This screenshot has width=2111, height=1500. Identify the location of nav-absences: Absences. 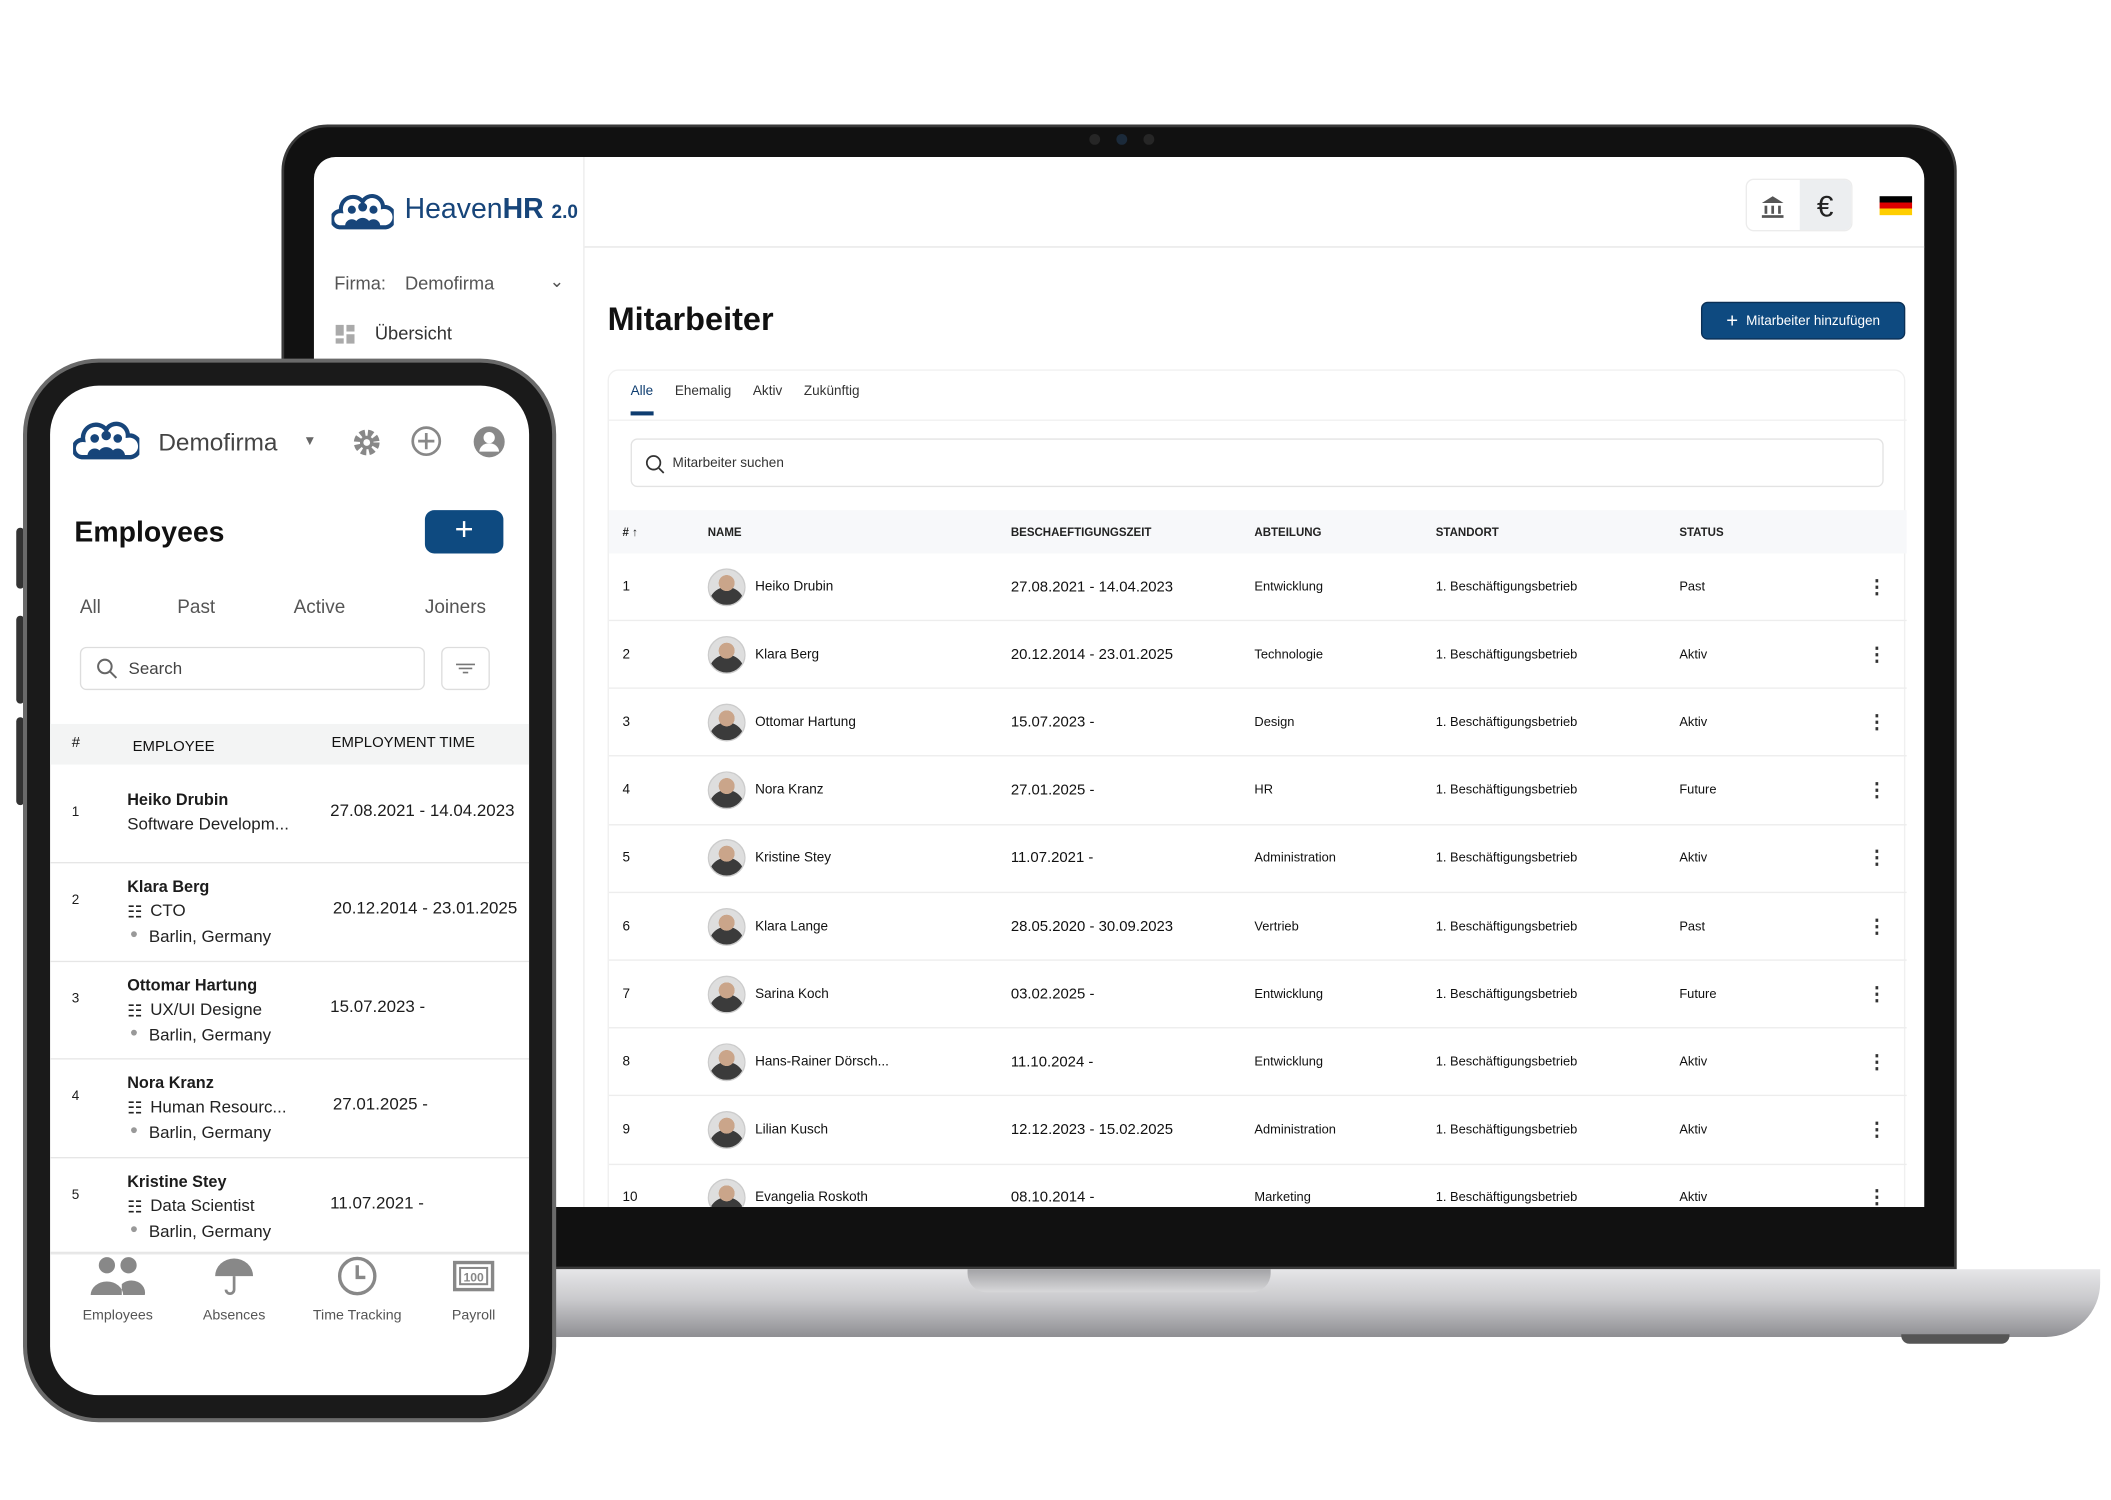
(234, 1288).